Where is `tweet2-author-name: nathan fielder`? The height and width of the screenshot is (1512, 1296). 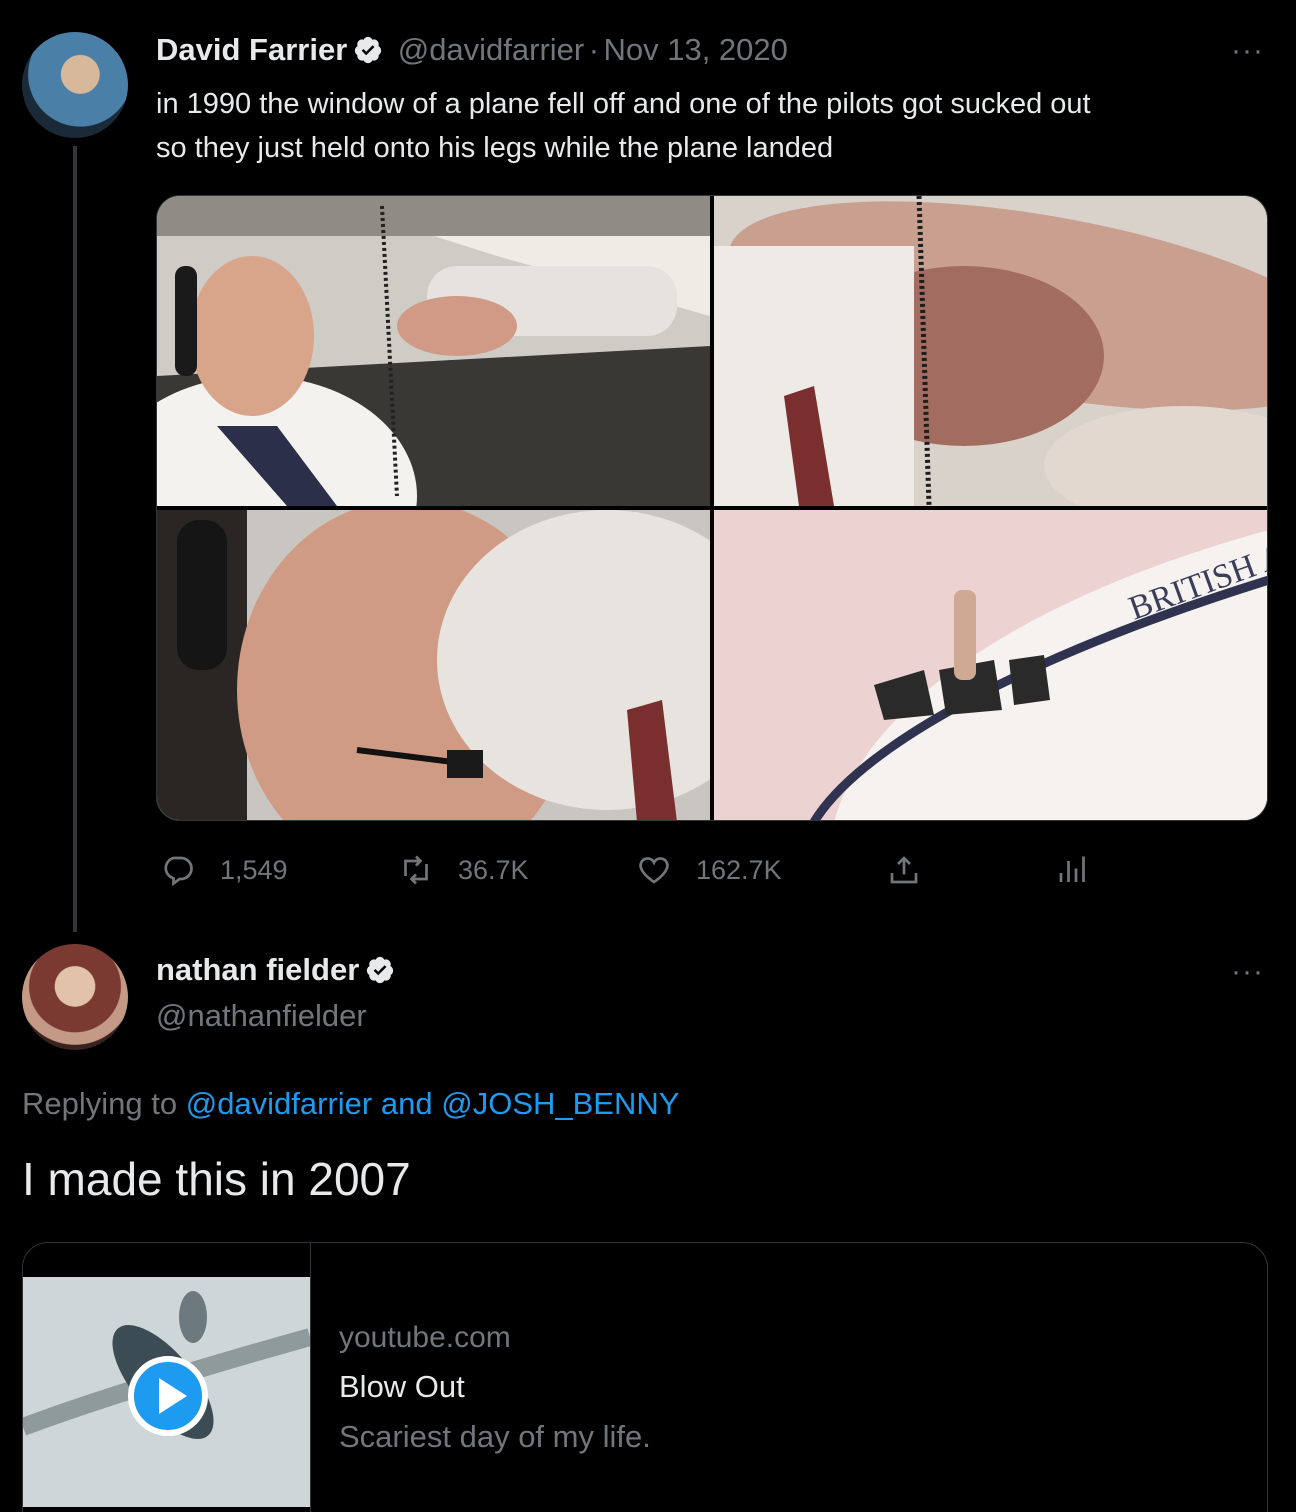 tweet2-author-name: nathan fielder is located at coordinates (257, 969).